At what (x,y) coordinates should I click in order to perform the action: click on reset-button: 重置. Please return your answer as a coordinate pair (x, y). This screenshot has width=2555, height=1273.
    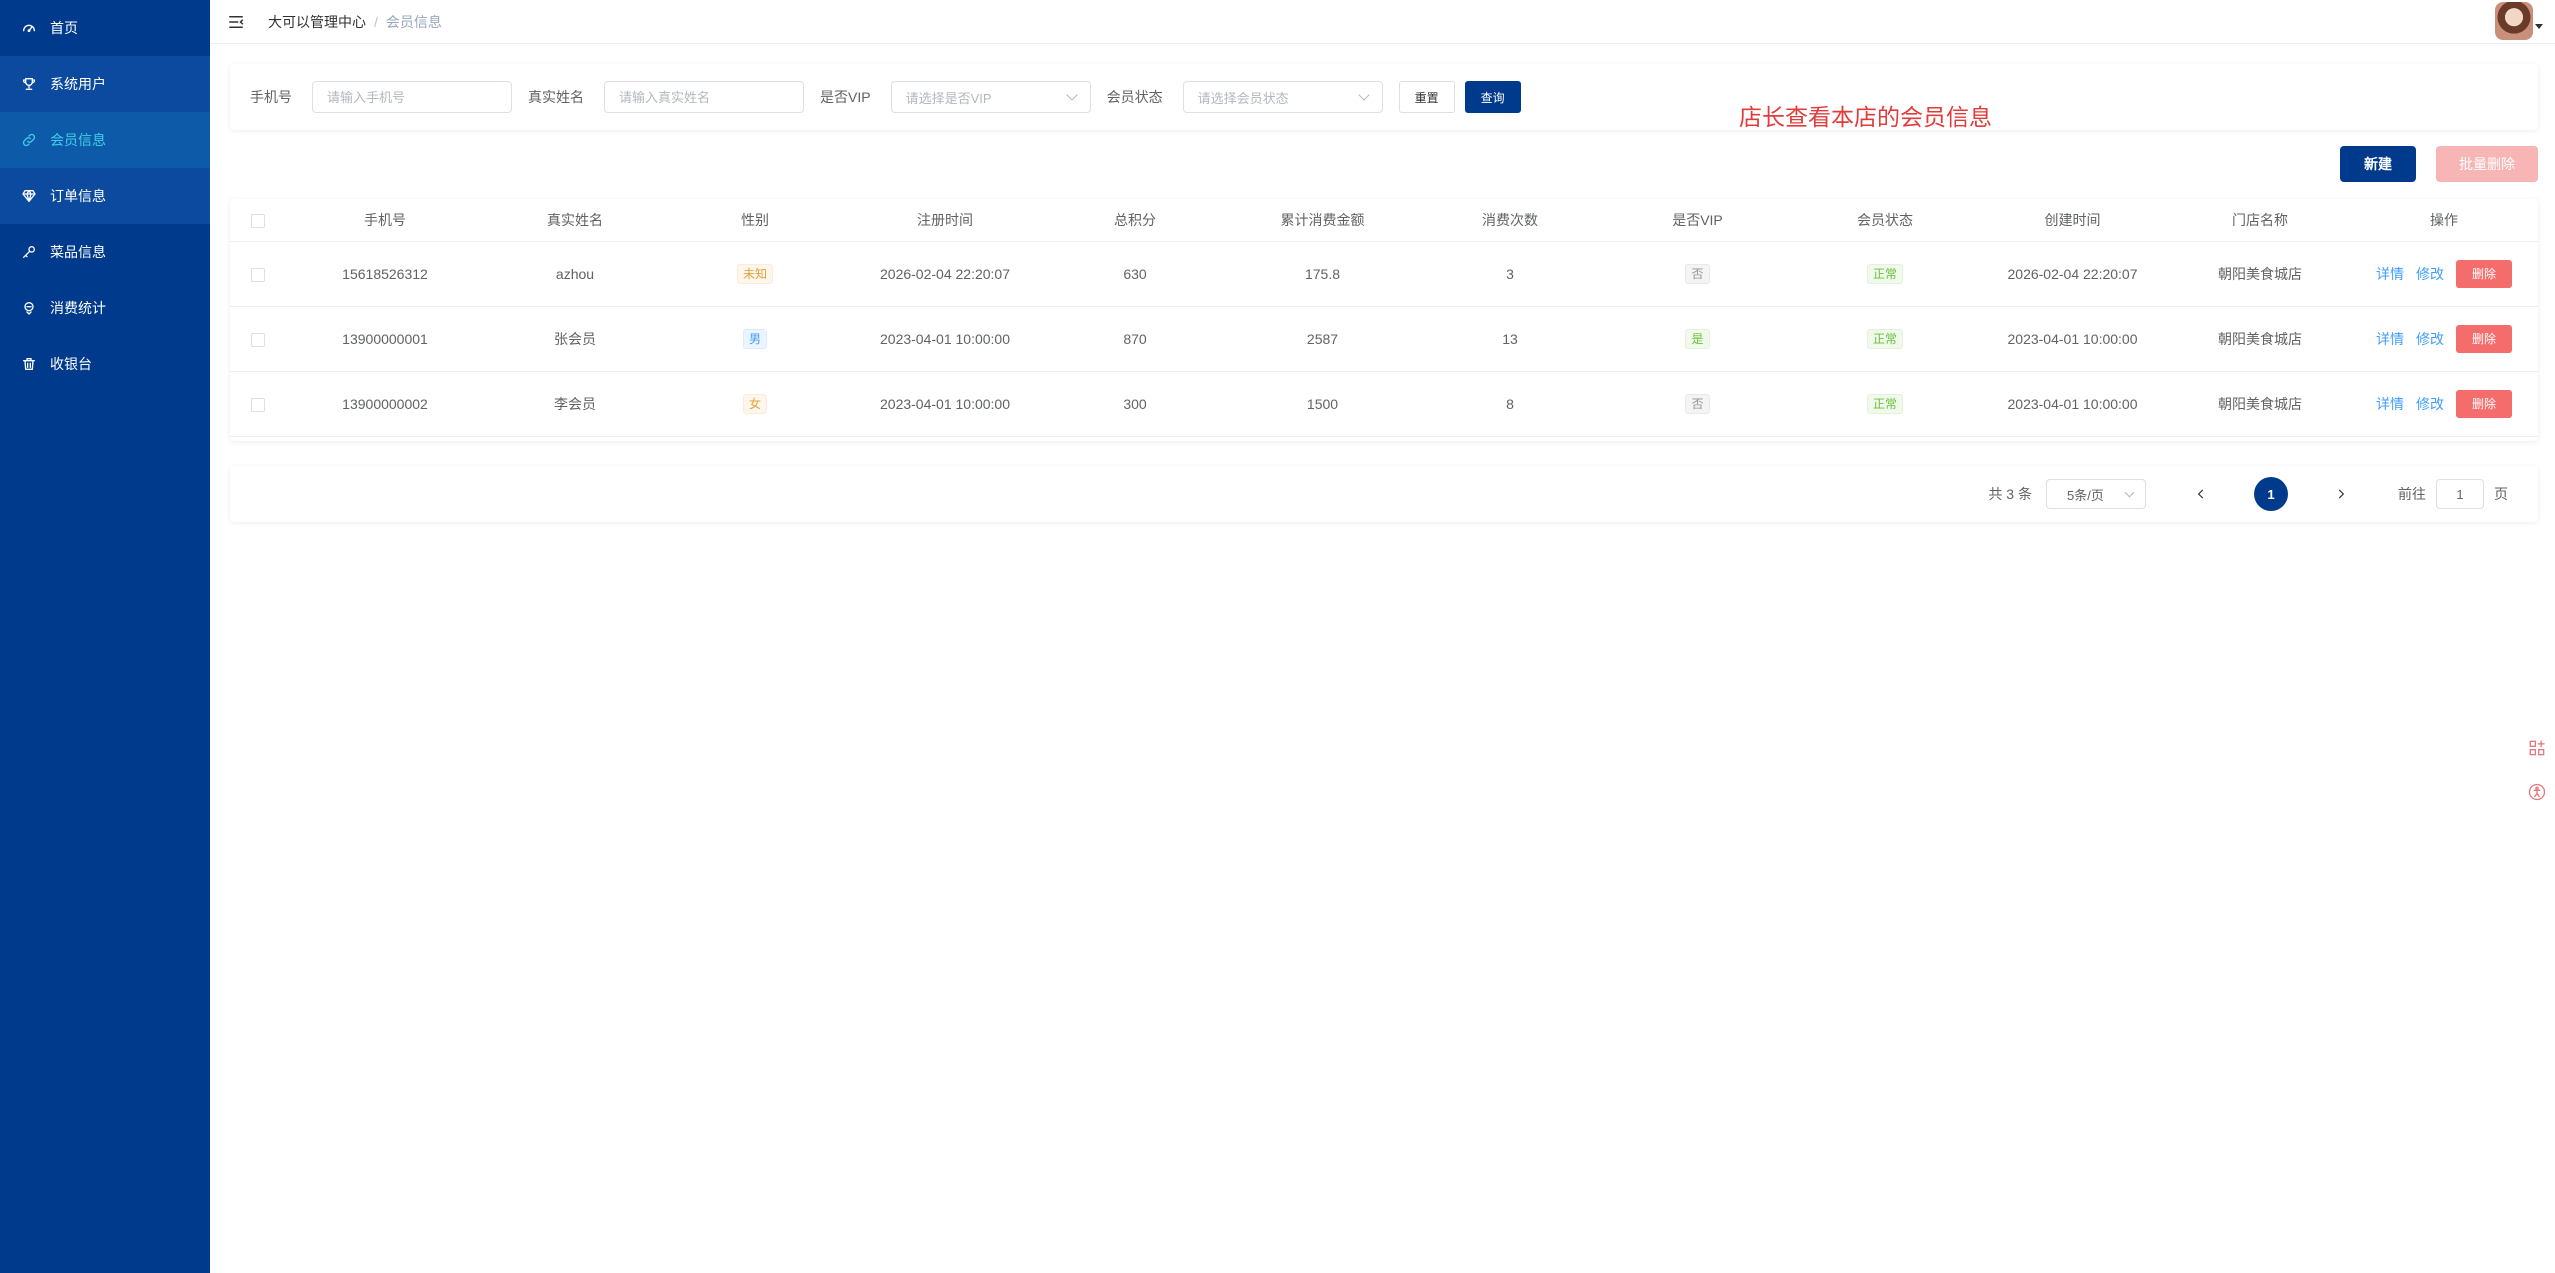
    Looking at the image, I should click on (1426, 97).